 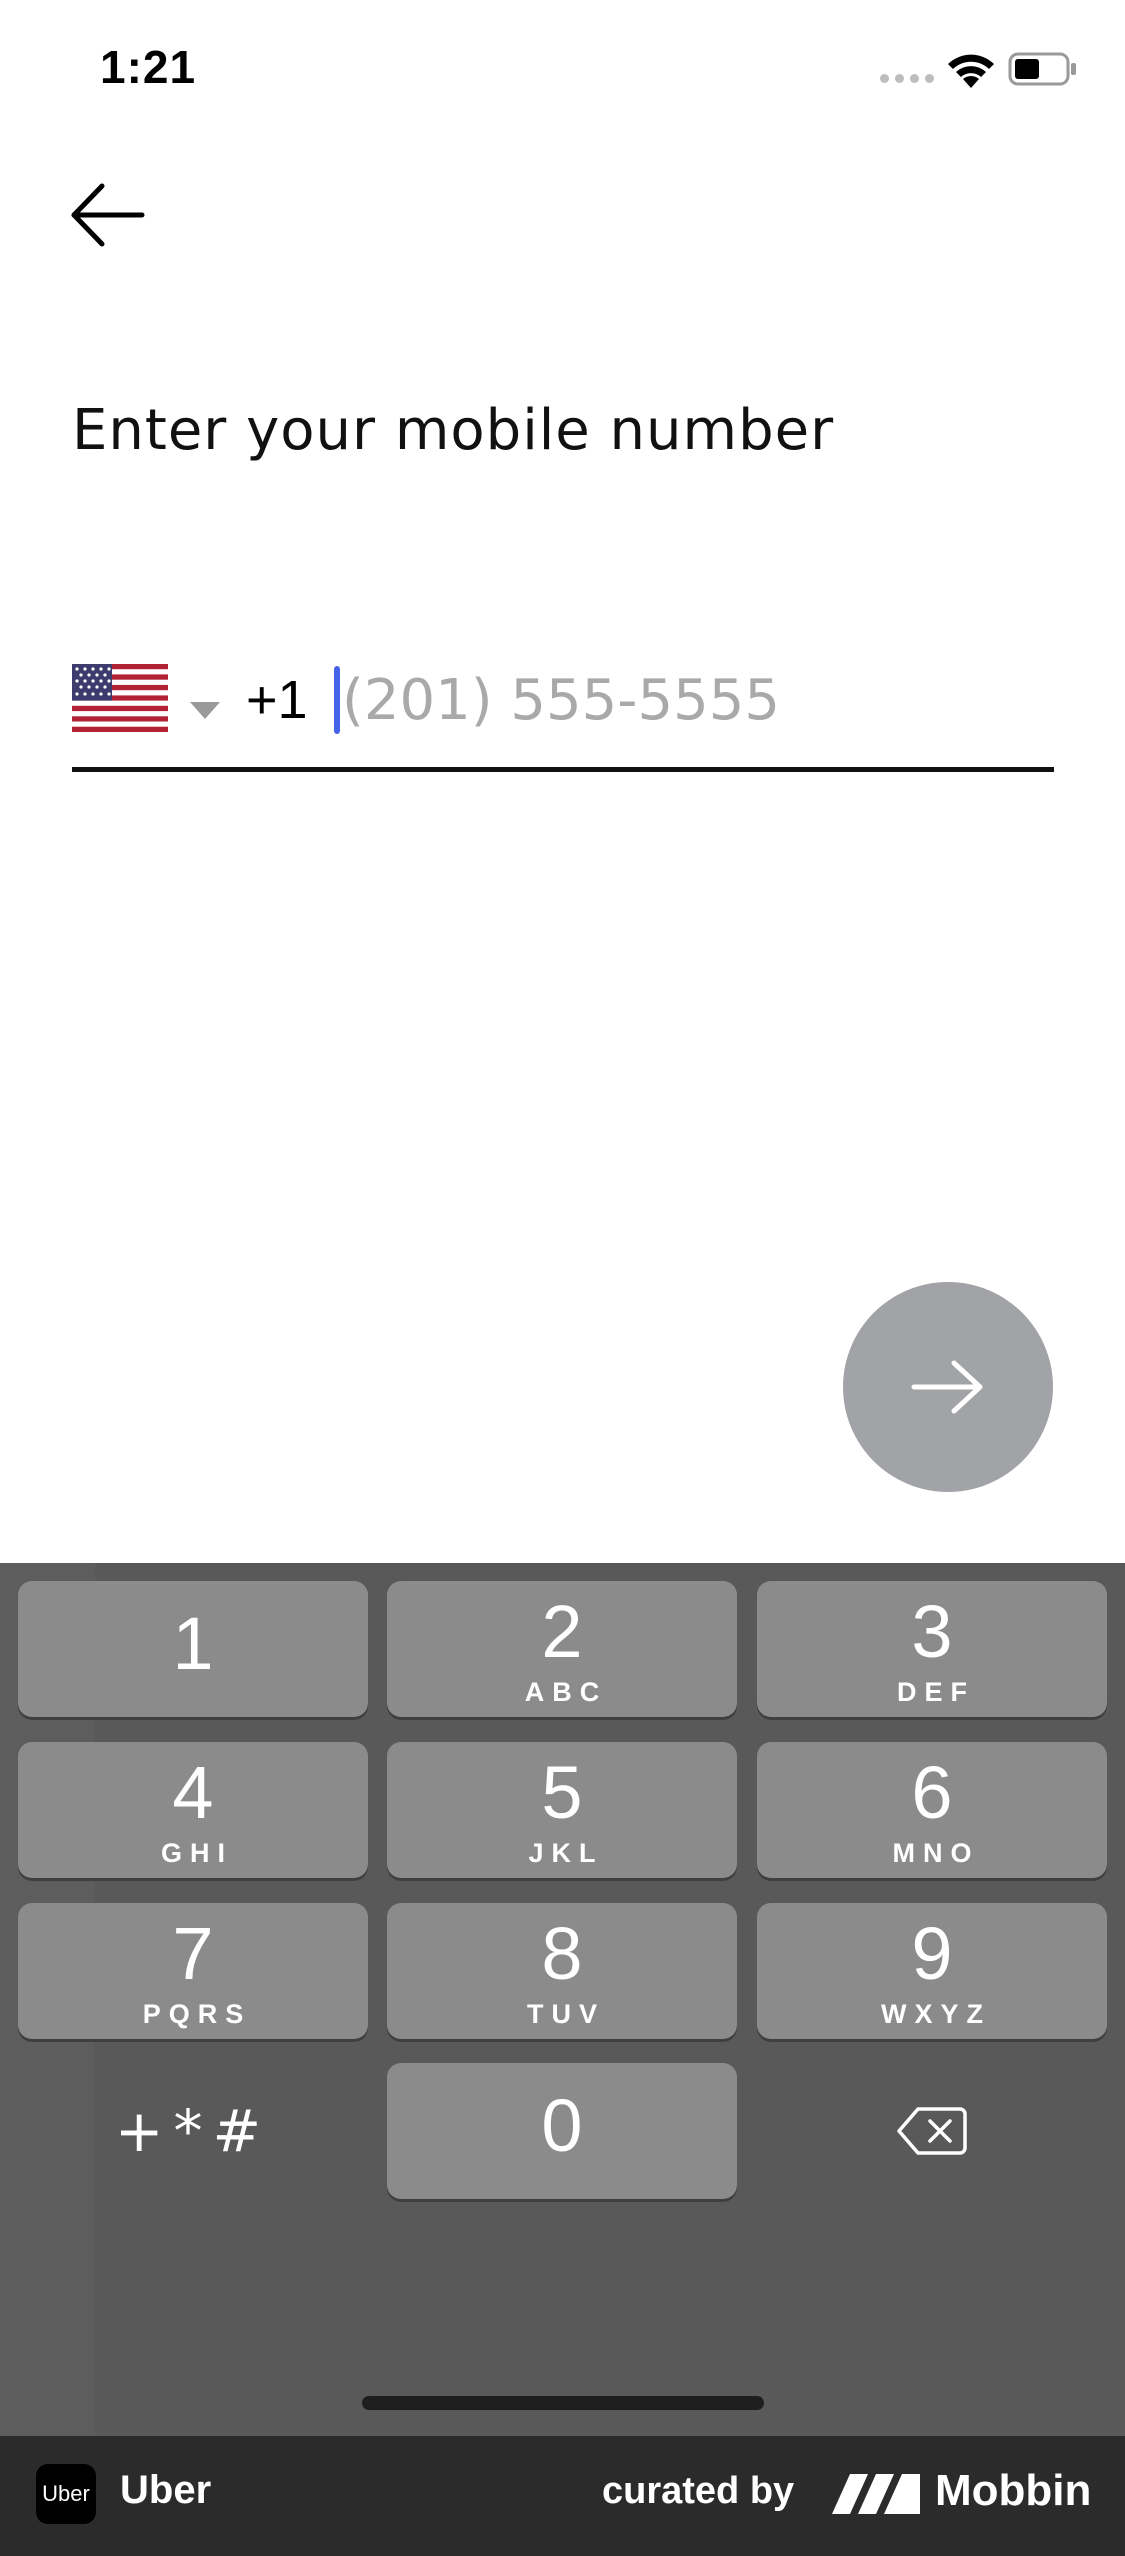 I want to click on key-digit: 1, so click(x=193, y=1643).